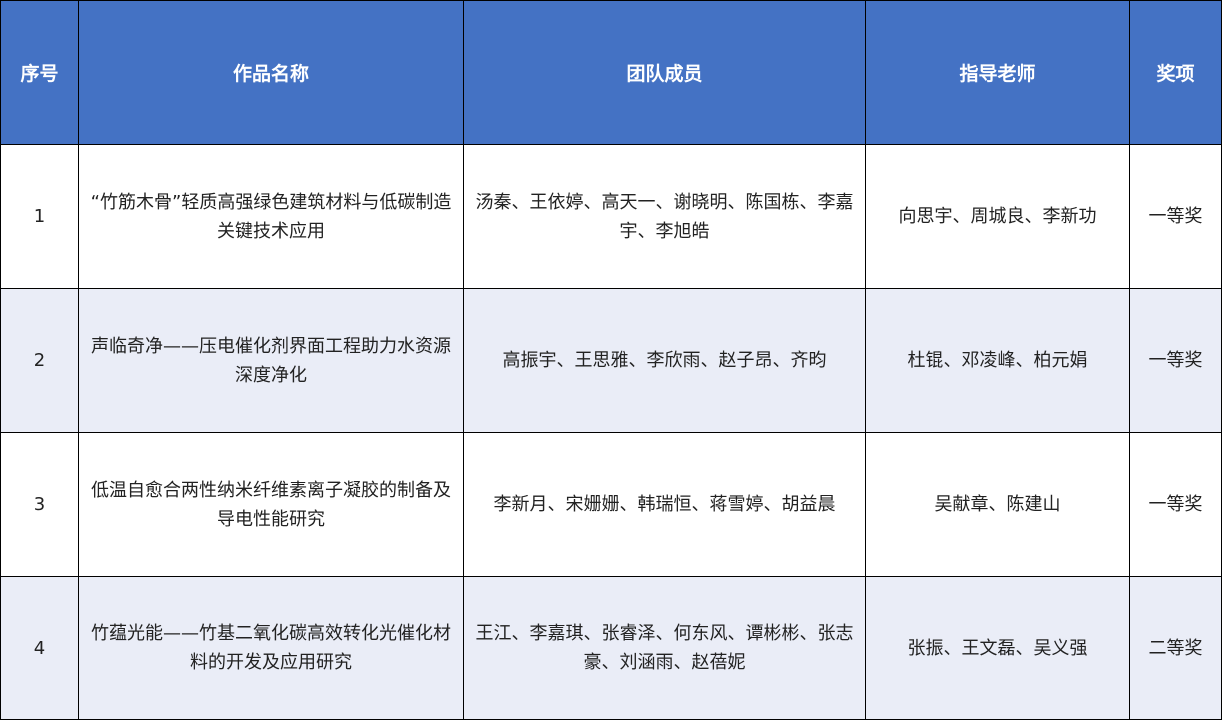  I want to click on header-no: 序号, so click(39, 72).